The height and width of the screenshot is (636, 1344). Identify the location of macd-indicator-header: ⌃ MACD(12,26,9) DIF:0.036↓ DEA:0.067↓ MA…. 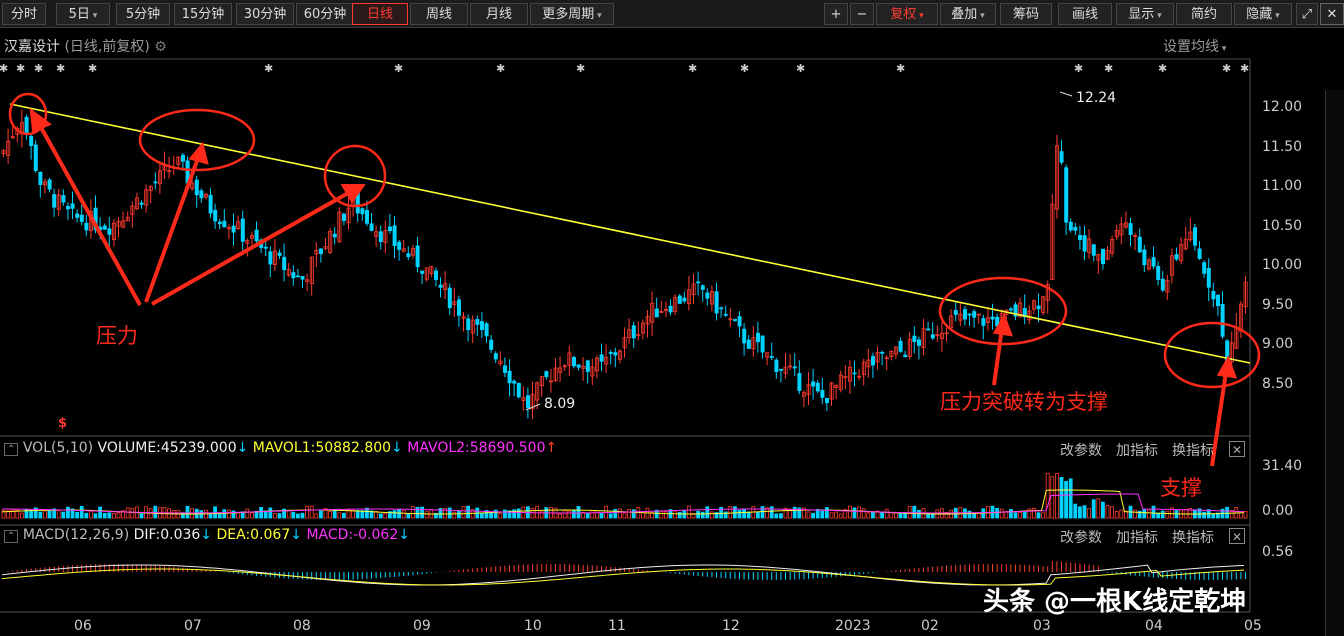
(207, 535).